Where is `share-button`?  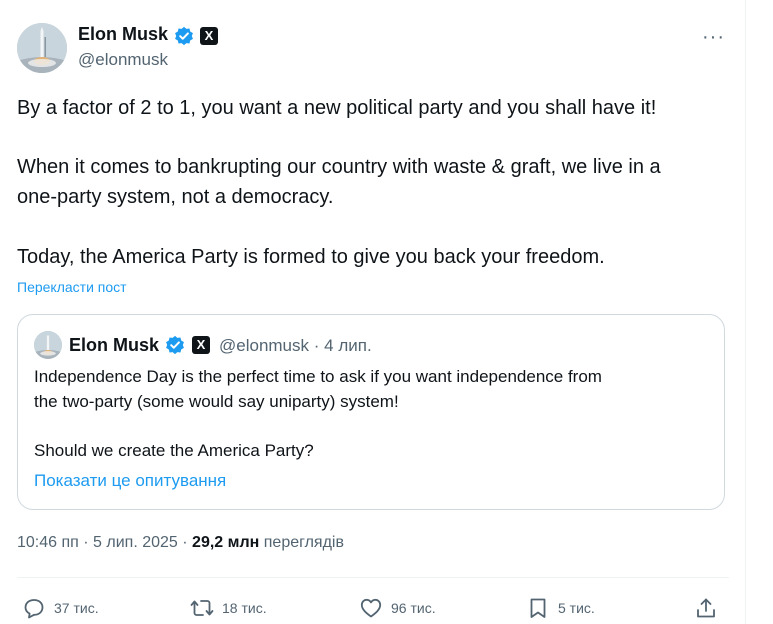
share-button is located at coordinates (710, 608).